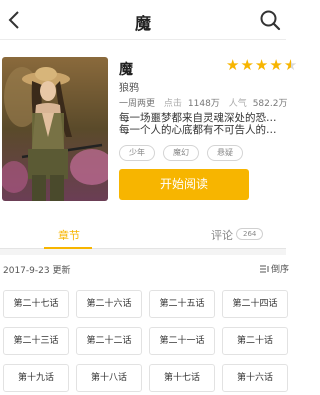  What do you see at coordinates (172, 104) in the screenshot?
I see `clicks-label: 点击` at bounding box center [172, 104].